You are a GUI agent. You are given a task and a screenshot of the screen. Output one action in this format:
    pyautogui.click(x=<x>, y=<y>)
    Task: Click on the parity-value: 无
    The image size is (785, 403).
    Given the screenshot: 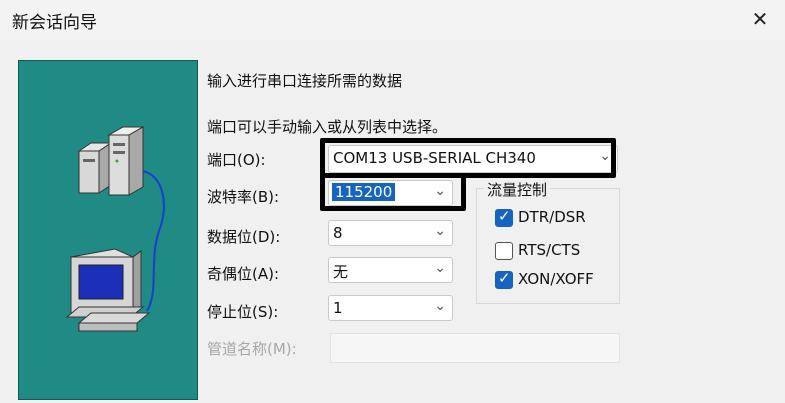 What is the action you would take?
    pyautogui.click(x=341, y=272)
    